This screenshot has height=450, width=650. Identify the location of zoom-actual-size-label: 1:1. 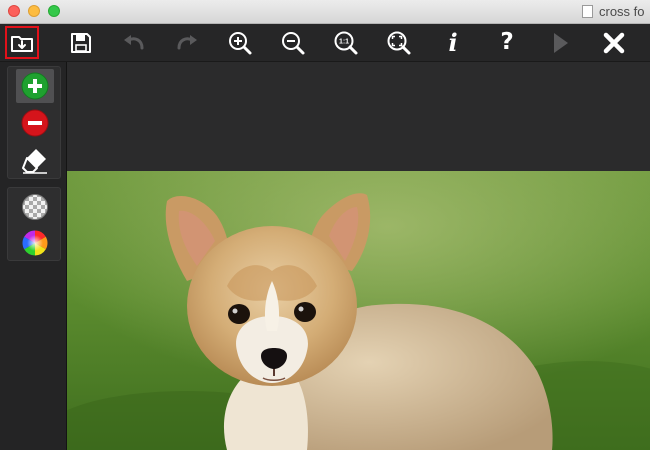
(344, 41).